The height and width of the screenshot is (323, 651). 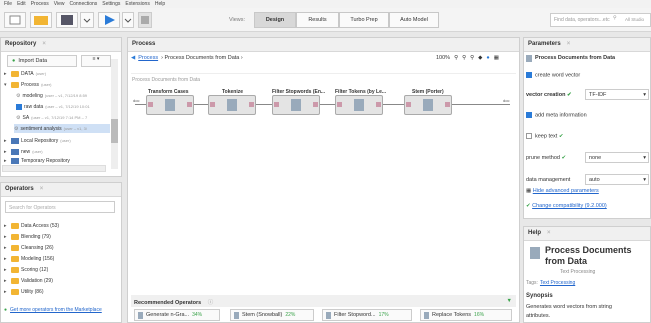 What do you see at coordinates (290, 315) in the screenshot?
I see `recommended-item-pct: 22%` at bounding box center [290, 315].